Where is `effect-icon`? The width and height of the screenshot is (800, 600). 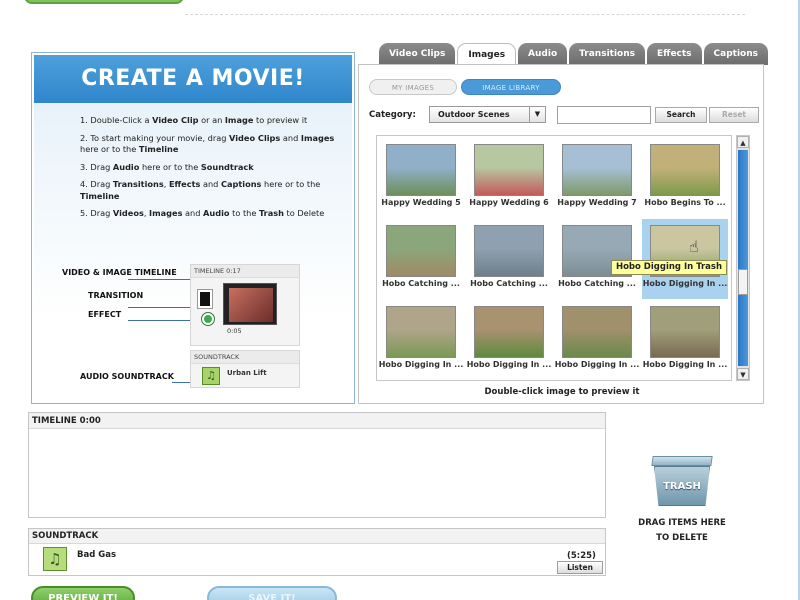 effect-icon is located at coordinates (208, 319).